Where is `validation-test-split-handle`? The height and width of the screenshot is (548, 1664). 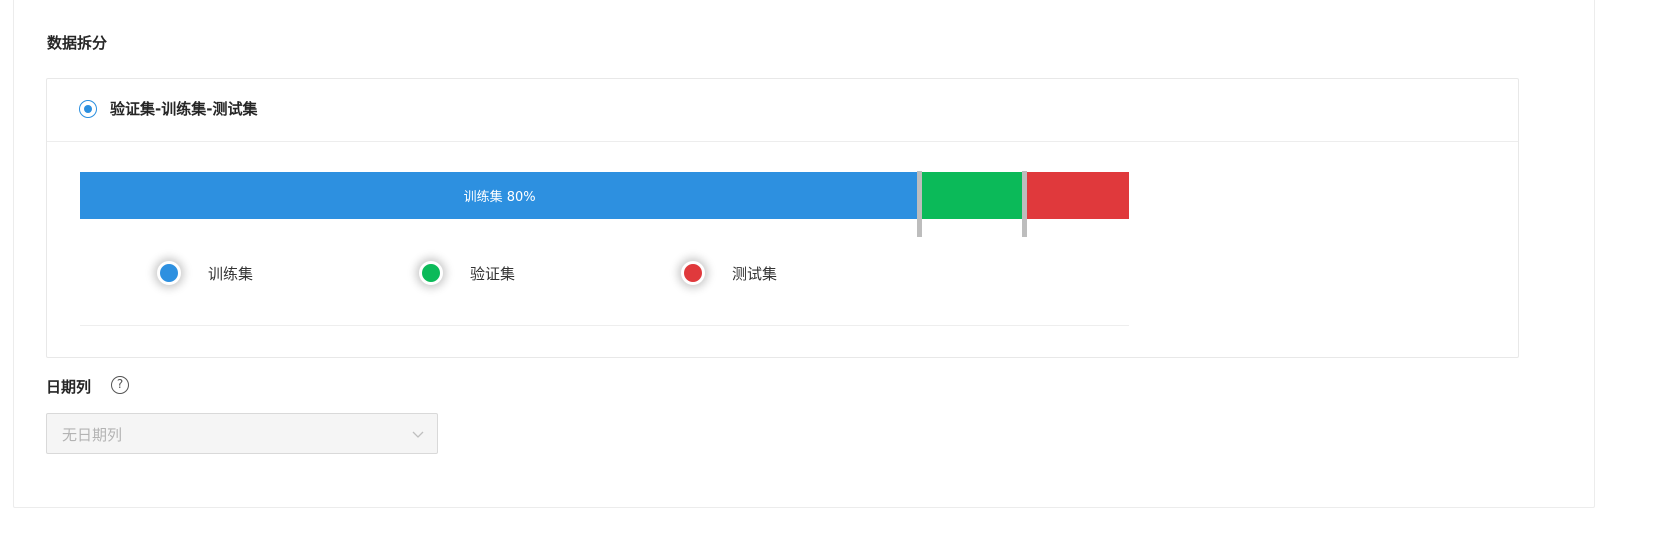 validation-test-split-handle is located at coordinates (1024, 204).